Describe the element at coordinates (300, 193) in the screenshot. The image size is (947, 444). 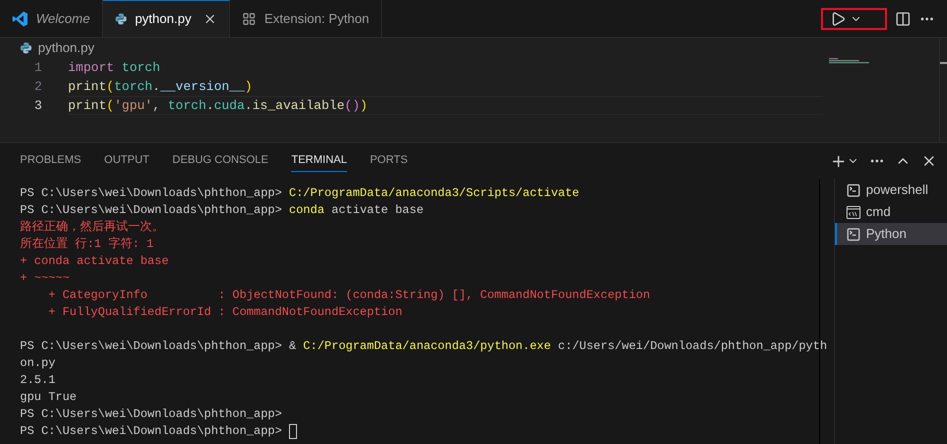
I see `terminal-line: PS C:\Users\wei\Downloads\phthon_app> C:/ProgramData/anaconda3/Scripts/activate` at that location.